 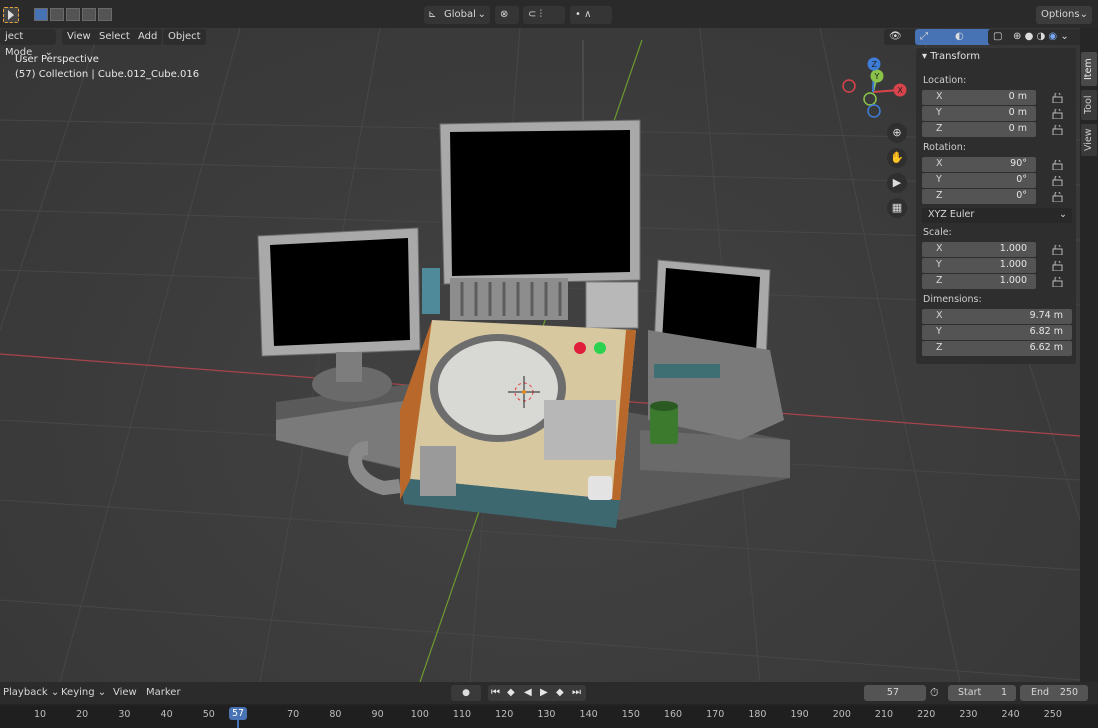 What do you see at coordinates (979, 113) in the screenshot?
I see `location-y-field: Y 0 m` at bounding box center [979, 113].